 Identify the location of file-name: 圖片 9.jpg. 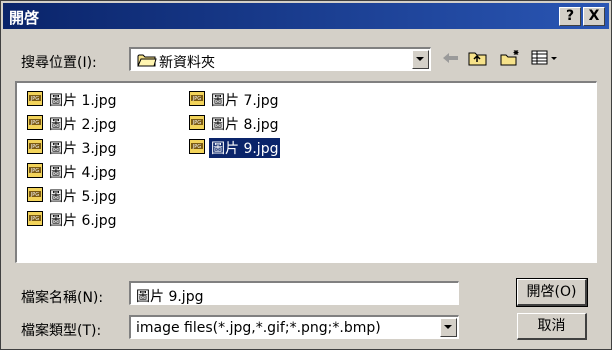
(245, 148).